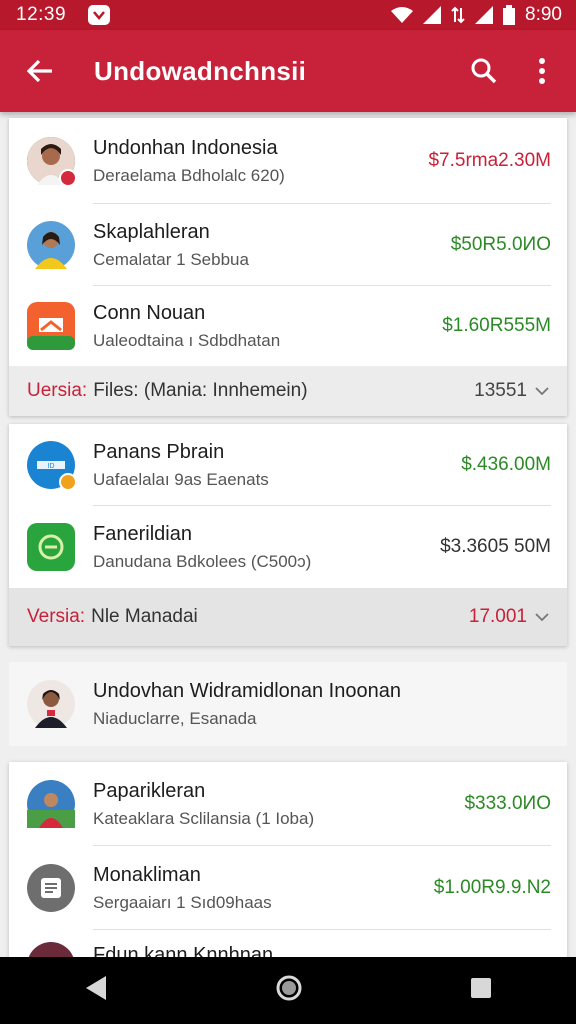  Describe the element at coordinates (181, 479) in the screenshot. I see `item-subtitle: Uafaelalaı 9as Eaenats` at that location.